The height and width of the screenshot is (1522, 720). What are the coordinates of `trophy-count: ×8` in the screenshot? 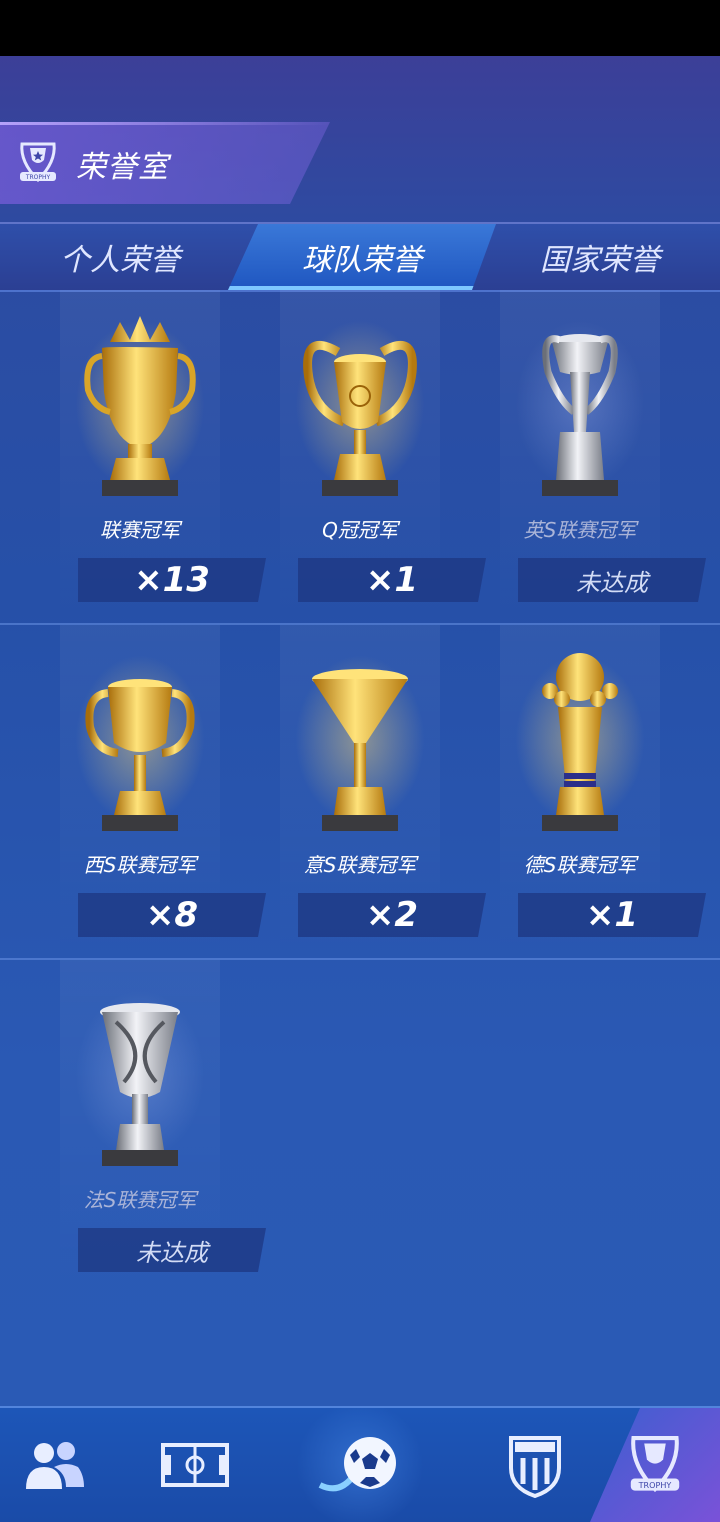 It's located at (172, 915).